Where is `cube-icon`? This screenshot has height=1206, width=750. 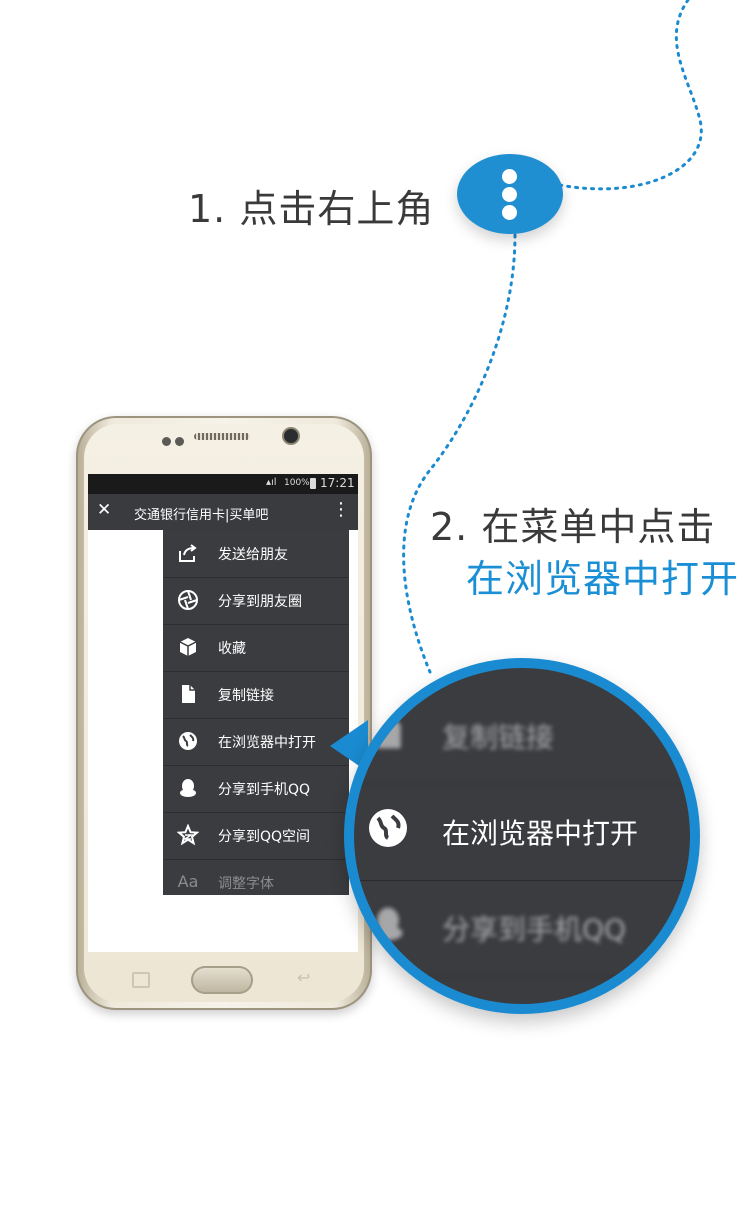 cube-icon is located at coordinates (188, 647).